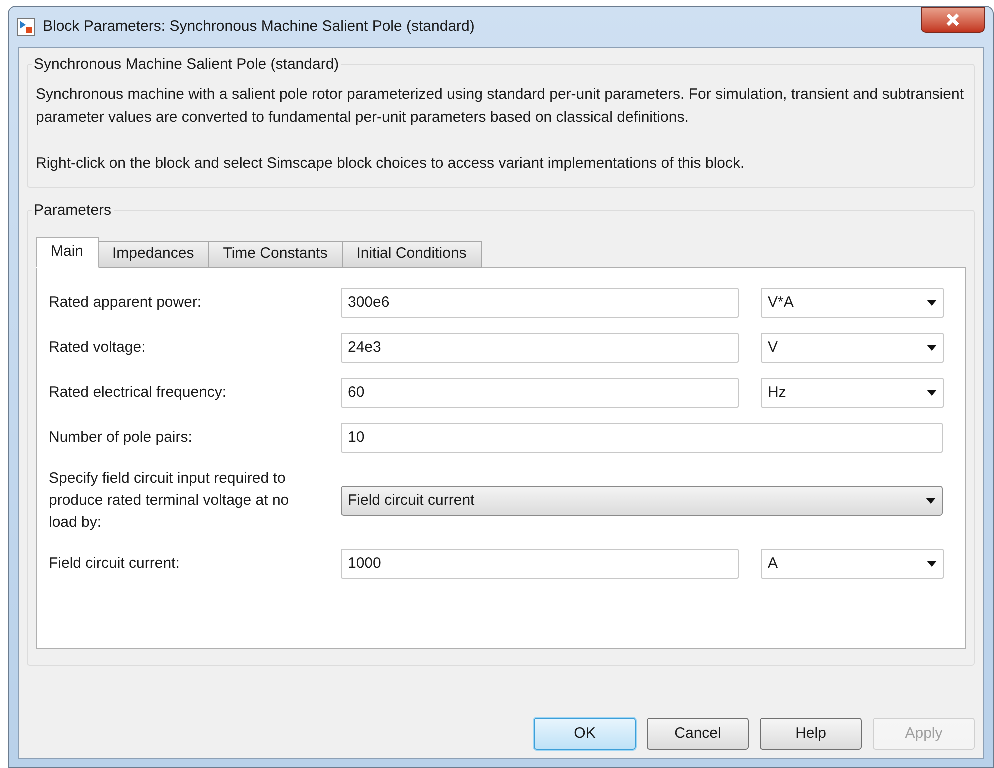 The image size is (994, 768). What do you see at coordinates (540, 564) in the screenshot?
I see `input-field: 1000` at bounding box center [540, 564].